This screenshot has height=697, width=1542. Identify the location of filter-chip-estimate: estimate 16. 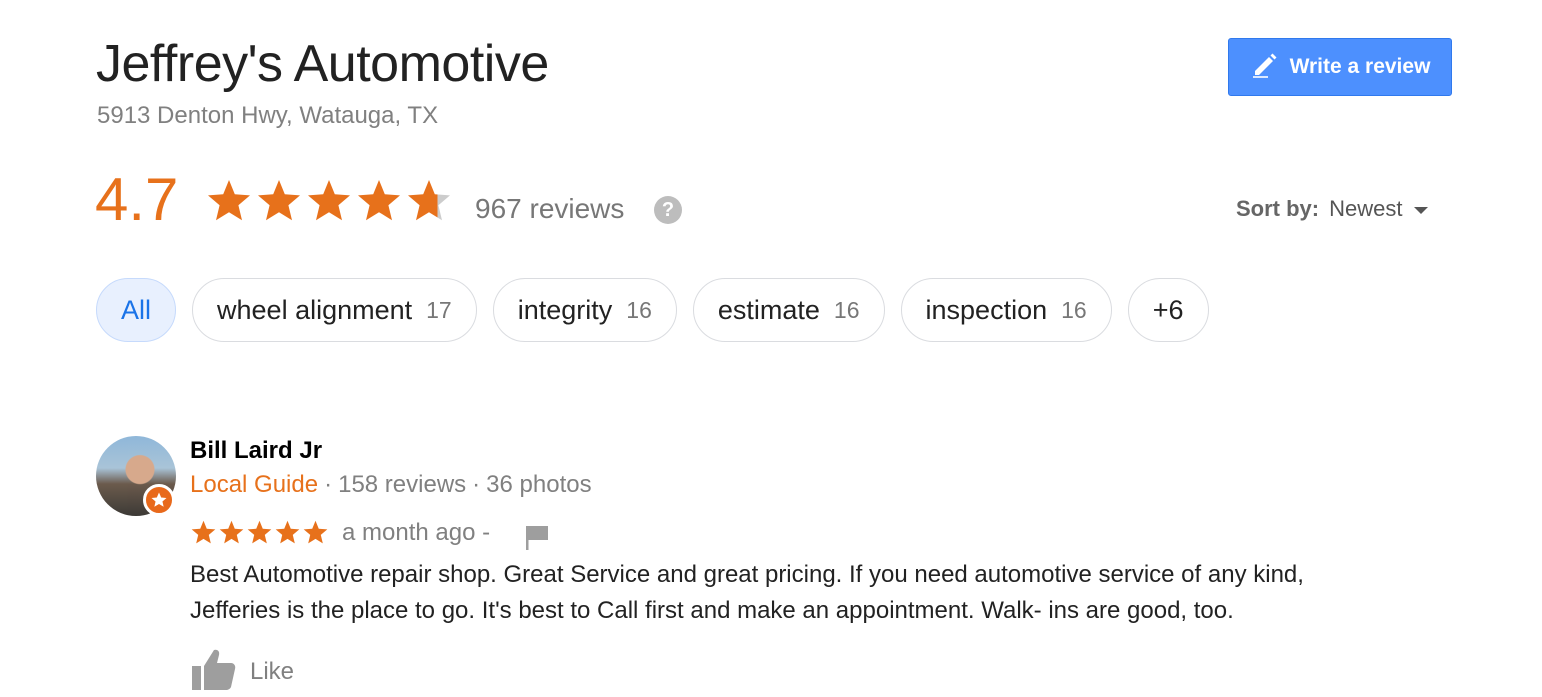
(788, 310).